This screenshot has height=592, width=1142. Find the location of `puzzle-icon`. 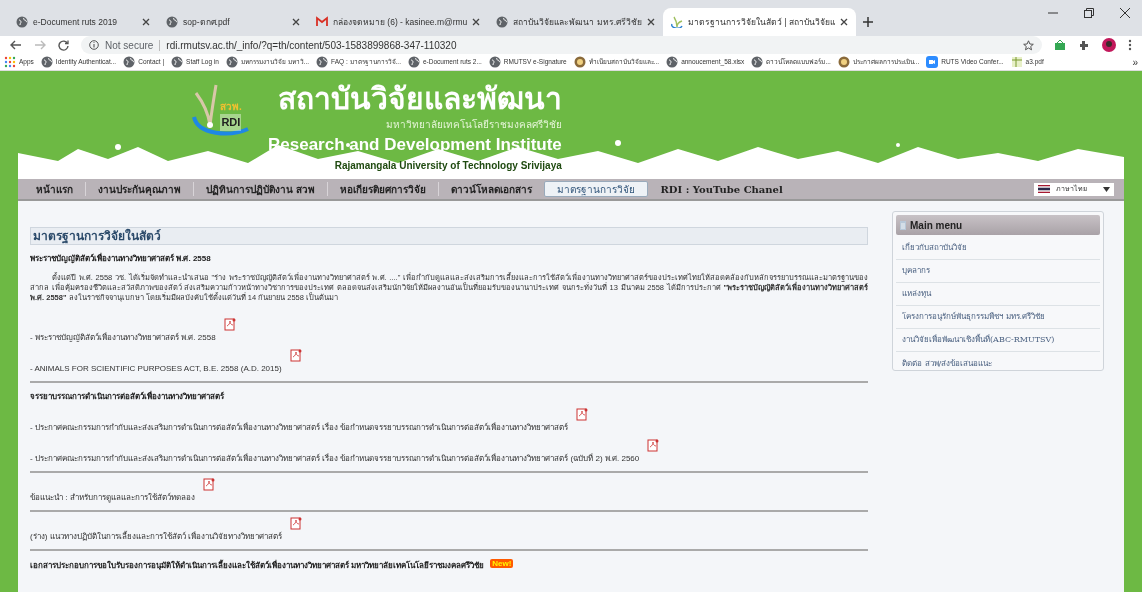

puzzle-icon is located at coordinates (1084, 45).